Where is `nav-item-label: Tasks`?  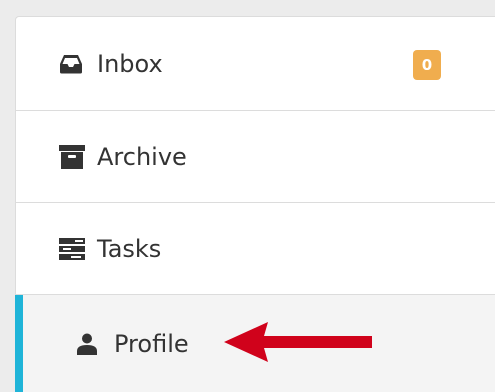
nav-item-label: Tasks is located at coordinates (129, 248).